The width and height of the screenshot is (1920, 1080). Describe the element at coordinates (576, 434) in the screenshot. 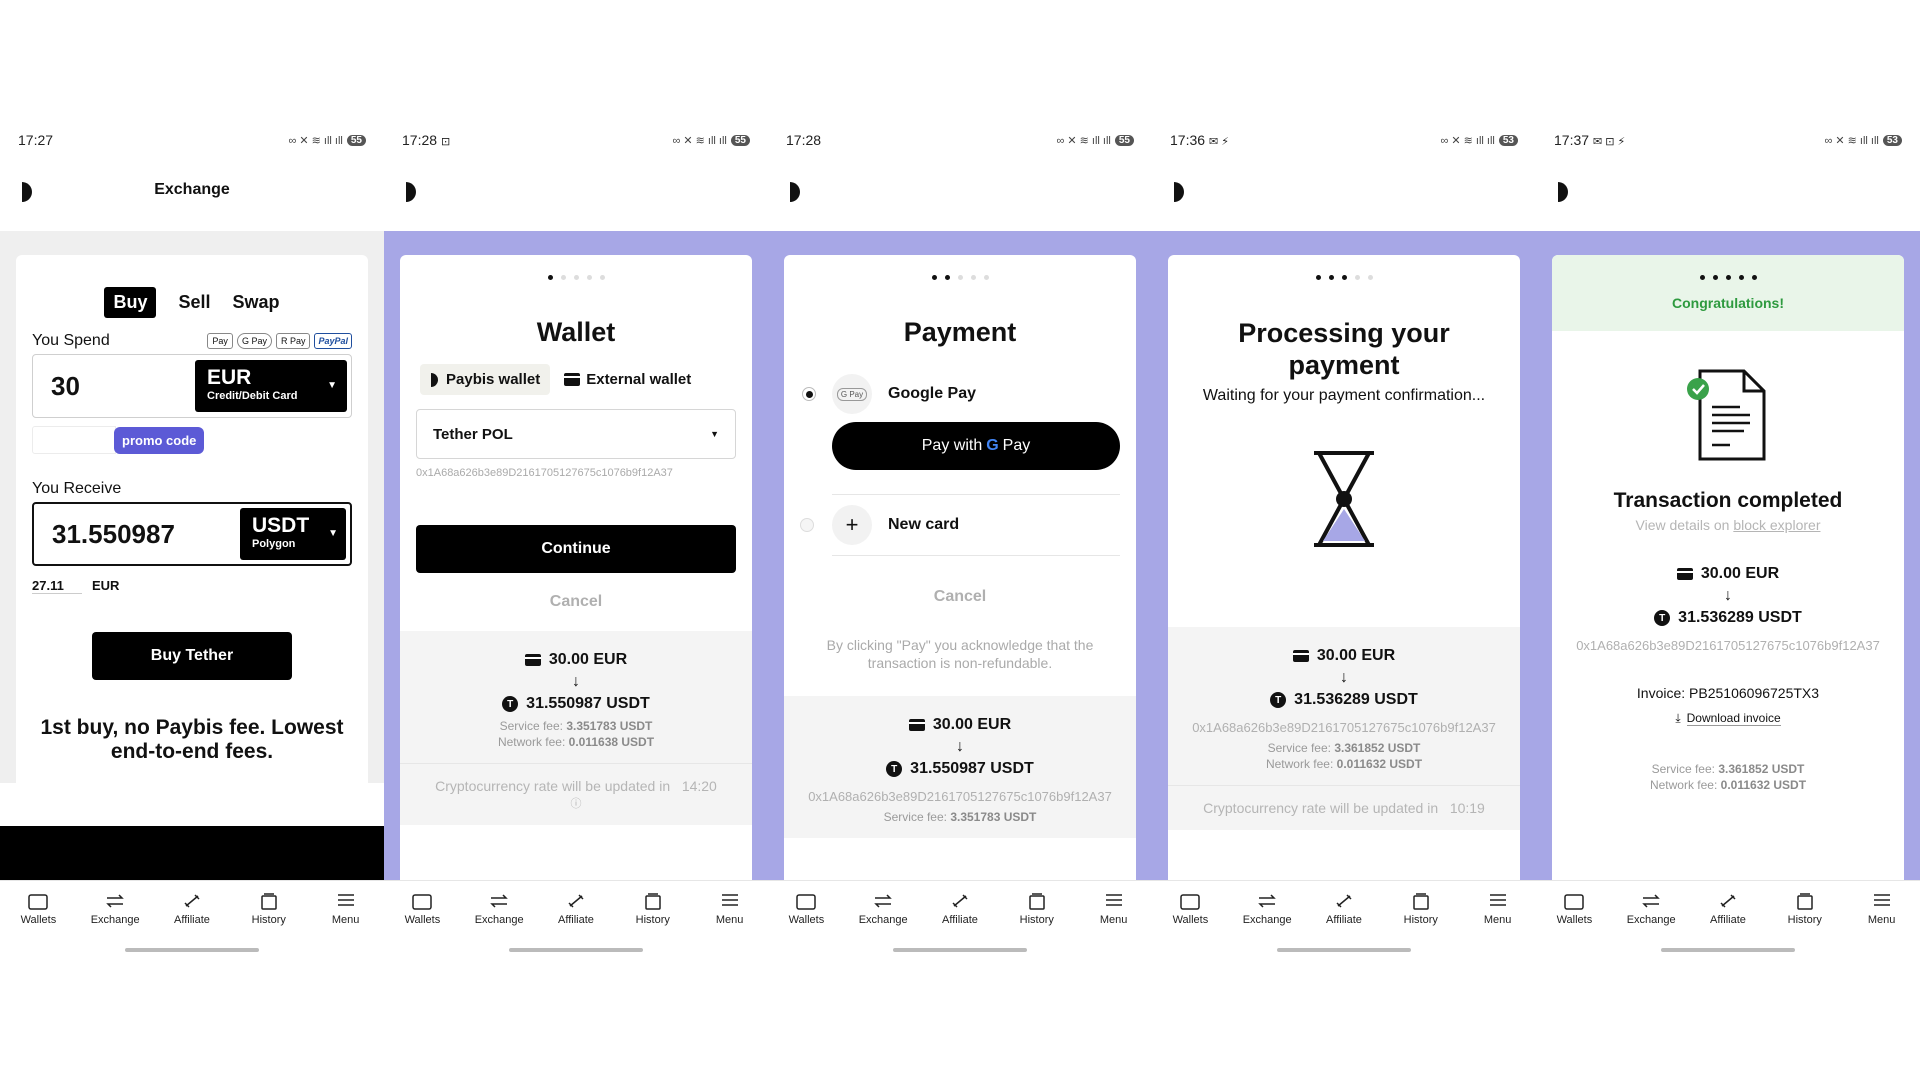

I see `network-select: Tether POL ▼` at that location.